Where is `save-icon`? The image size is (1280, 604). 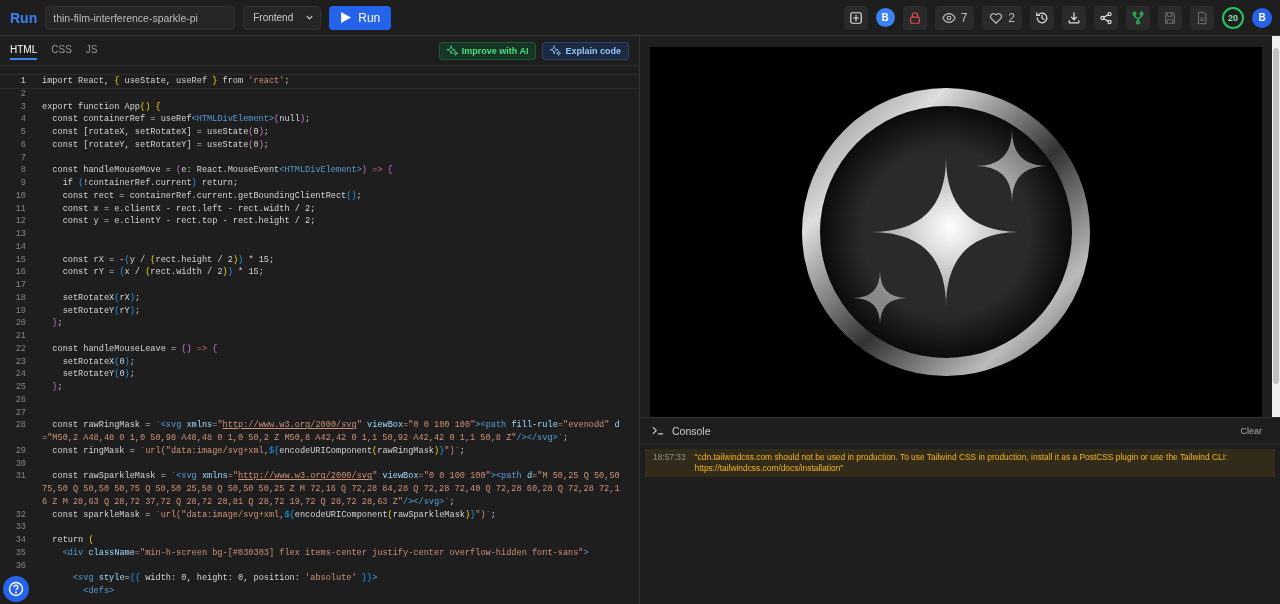
save-icon is located at coordinates (1170, 17).